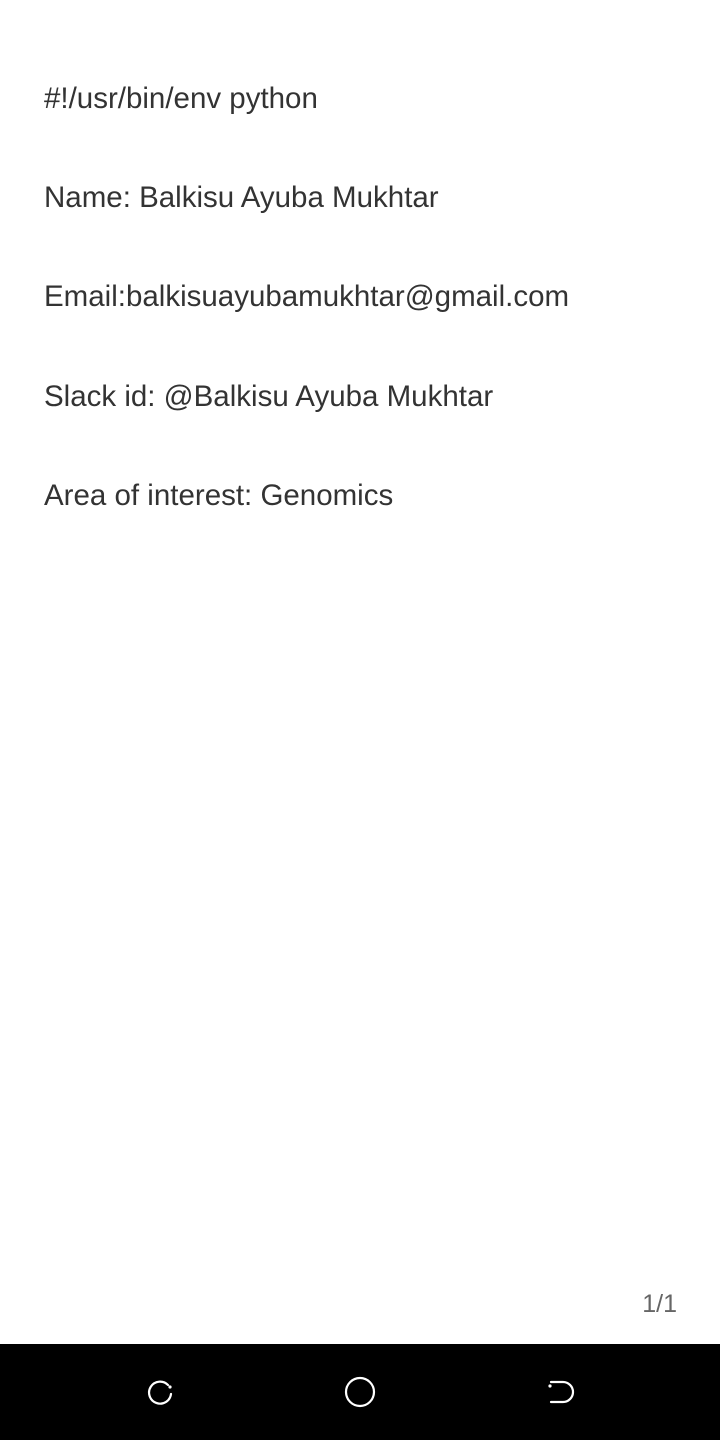  I want to click on system-navigation-bar, so click(360, 1392).